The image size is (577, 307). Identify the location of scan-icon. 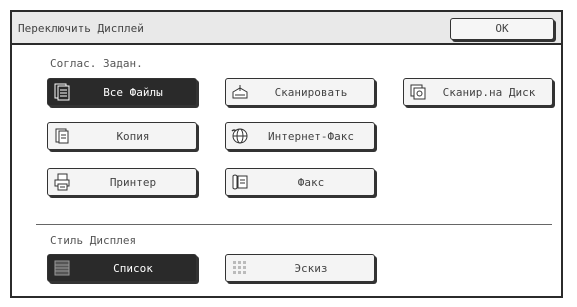
(240, 92).